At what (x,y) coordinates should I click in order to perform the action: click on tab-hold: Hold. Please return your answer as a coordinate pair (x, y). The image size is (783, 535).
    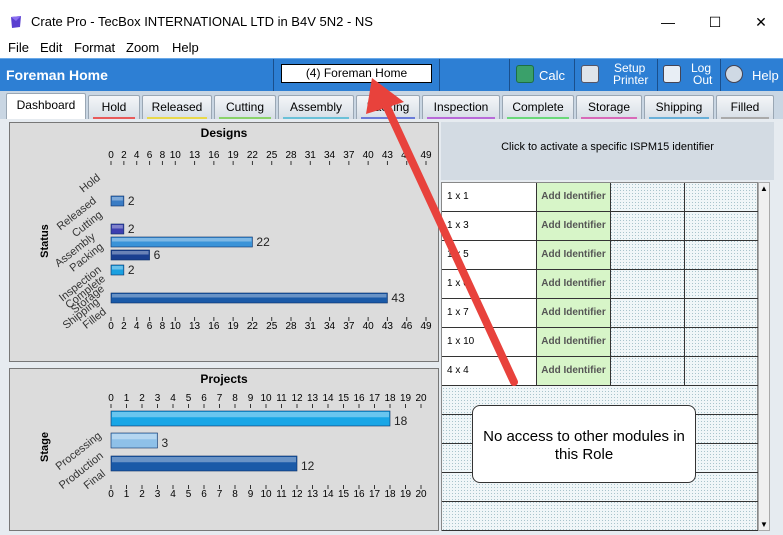
    Looking at the image, I should click on (114, 107).